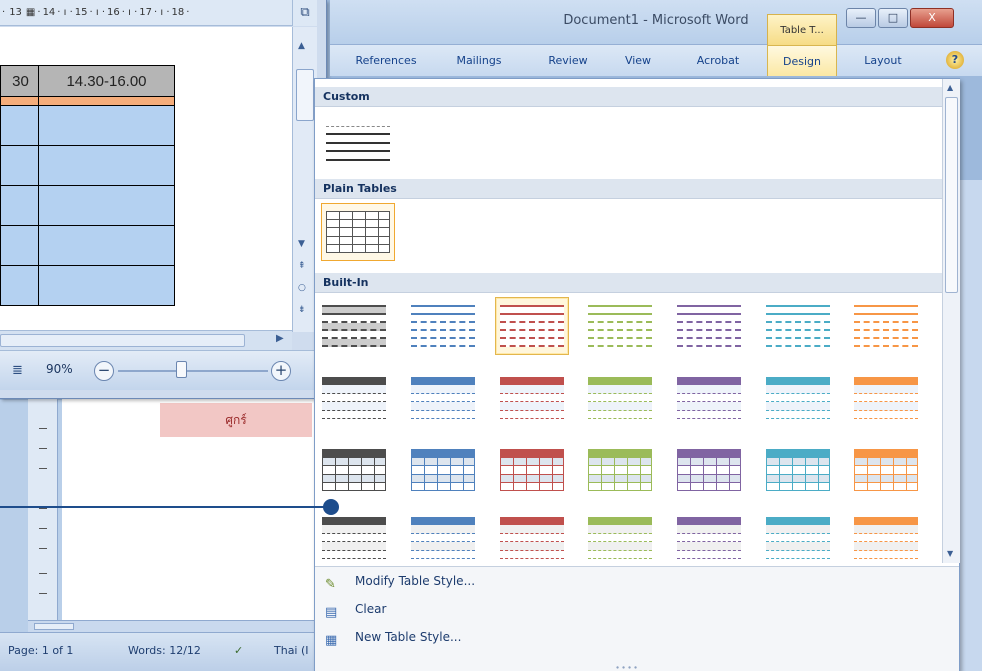  Describe the element at coordinates (479, 60) in the screenshot. I see `tab-mailings: Mailings` at that location.